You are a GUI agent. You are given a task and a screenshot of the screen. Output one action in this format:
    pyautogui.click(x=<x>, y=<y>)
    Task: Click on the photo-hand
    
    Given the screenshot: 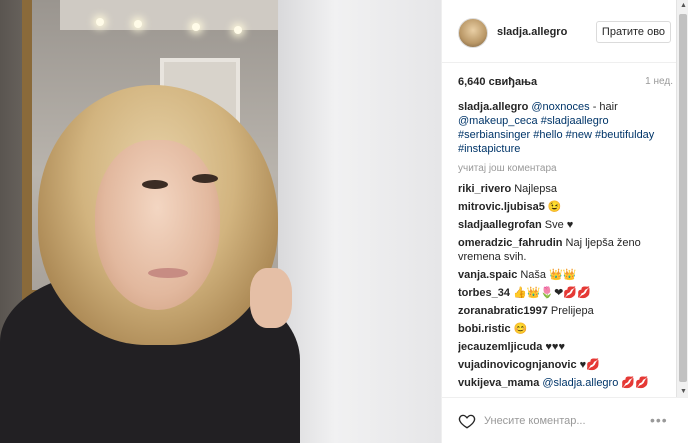 What is the action you would take?
    pyautogui.click(x=271, y=298)
    